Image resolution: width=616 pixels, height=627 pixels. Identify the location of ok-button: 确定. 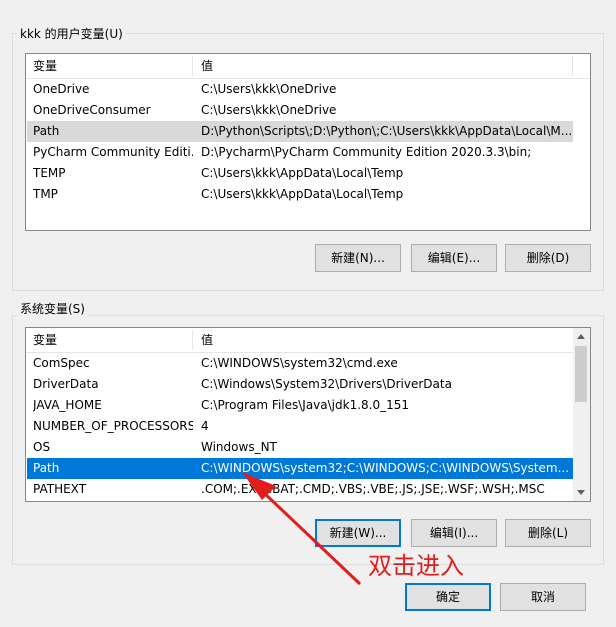
(448, 597).